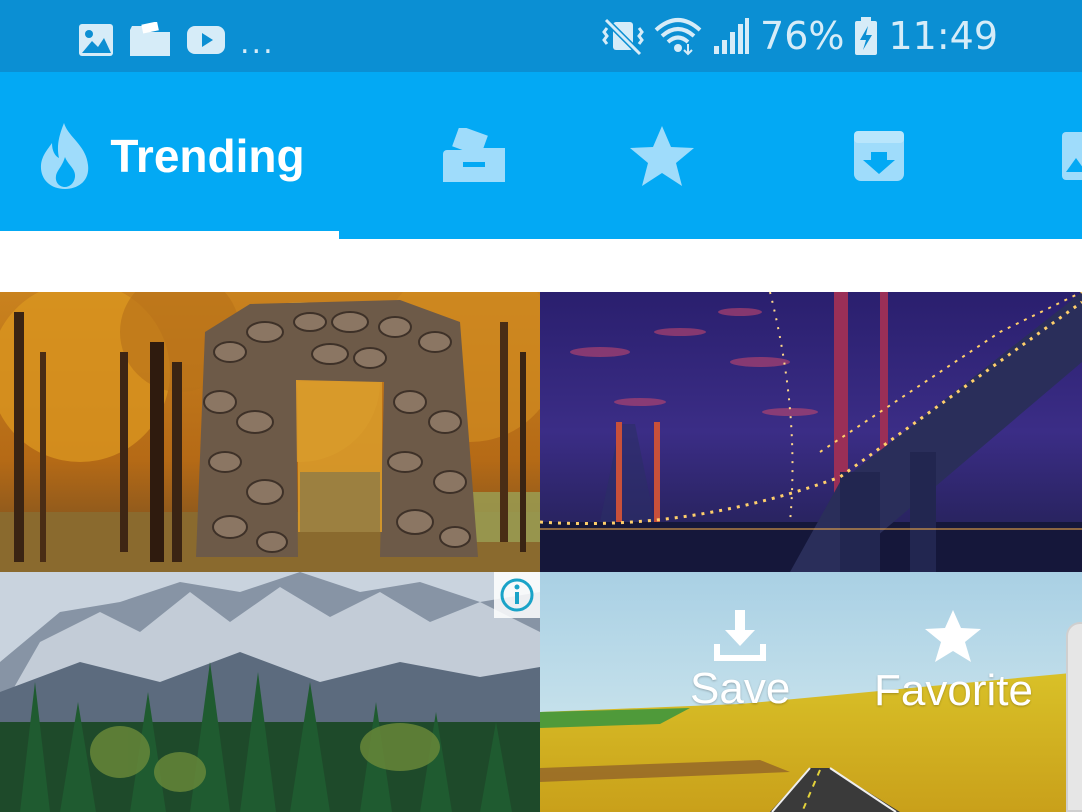  I want to click on wallpaper-tile-mountains, so click(270, 692).